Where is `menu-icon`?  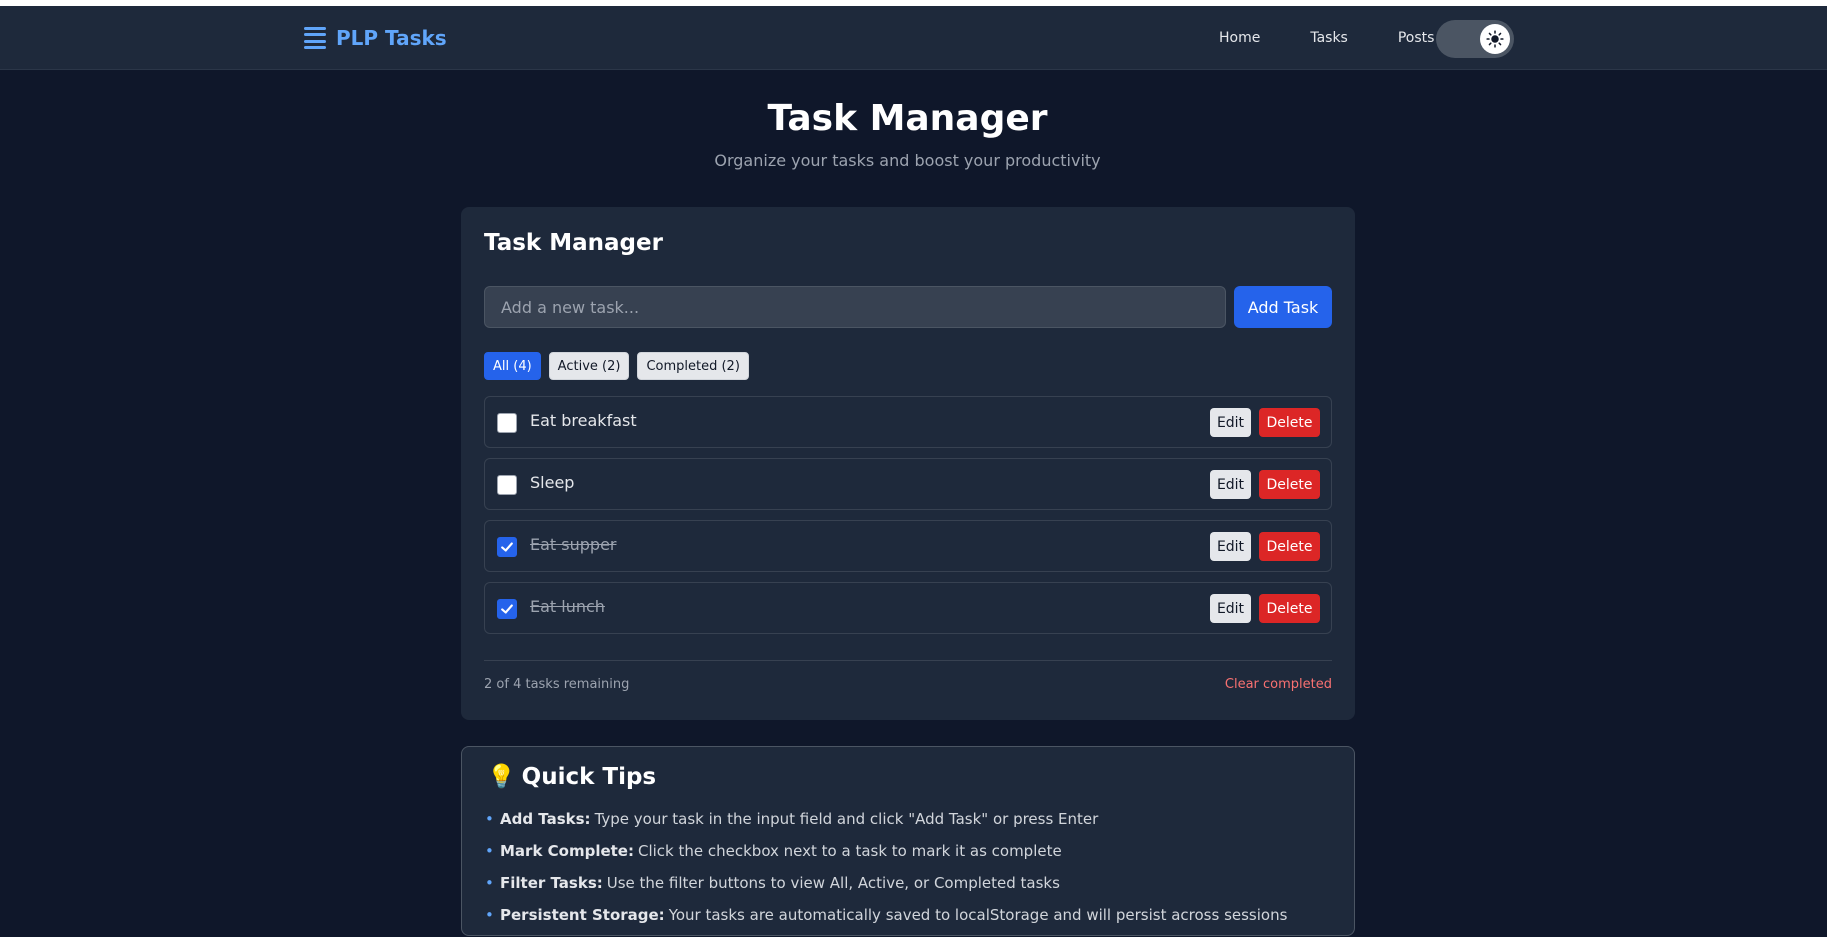
menu-icon is located at coordinates (315, 38).